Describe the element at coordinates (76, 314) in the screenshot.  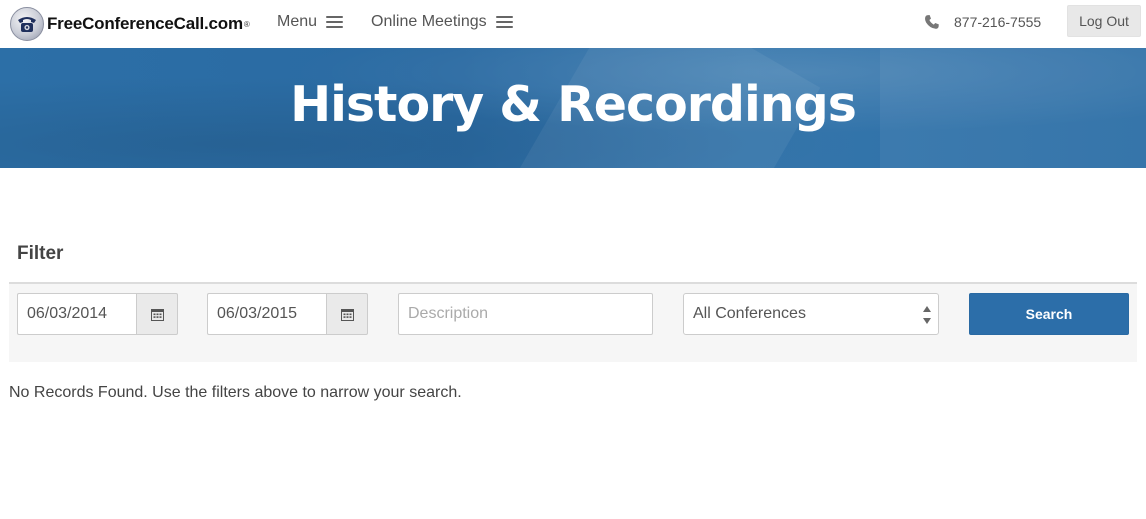
I see `start-date-input: 06/03/2014` at that location.